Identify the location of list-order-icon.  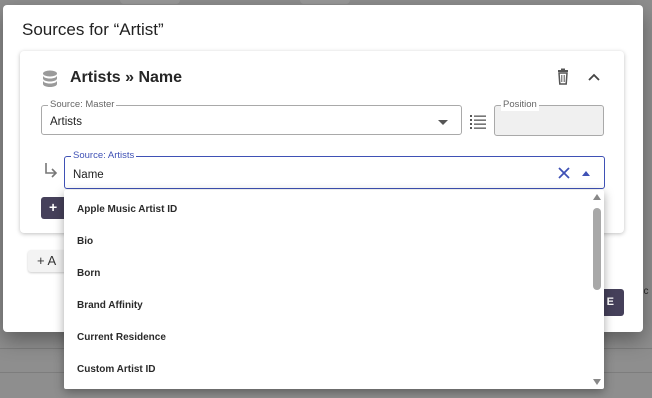
(478, 122).